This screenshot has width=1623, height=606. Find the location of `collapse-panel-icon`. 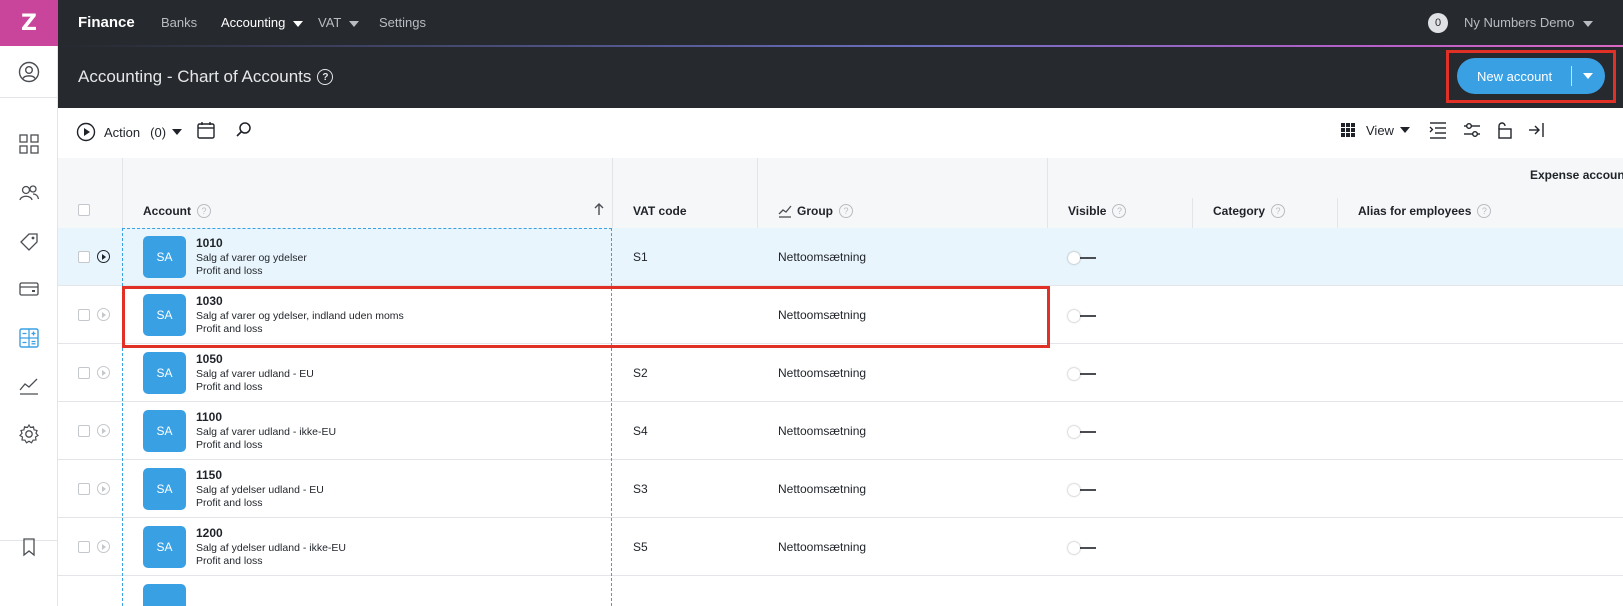

collapse-panel-icon is located at coordinates (1536, 130).